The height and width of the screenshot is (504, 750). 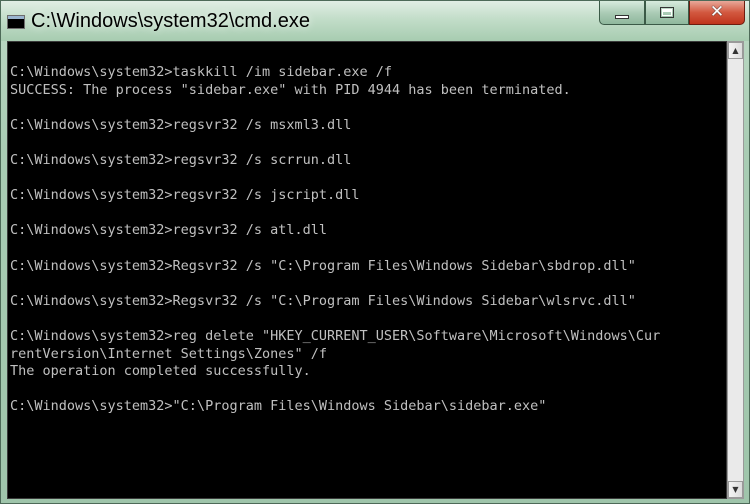 I want to click on vertical-scrollbar: ▲ ▼, so click(x=735, y=270).